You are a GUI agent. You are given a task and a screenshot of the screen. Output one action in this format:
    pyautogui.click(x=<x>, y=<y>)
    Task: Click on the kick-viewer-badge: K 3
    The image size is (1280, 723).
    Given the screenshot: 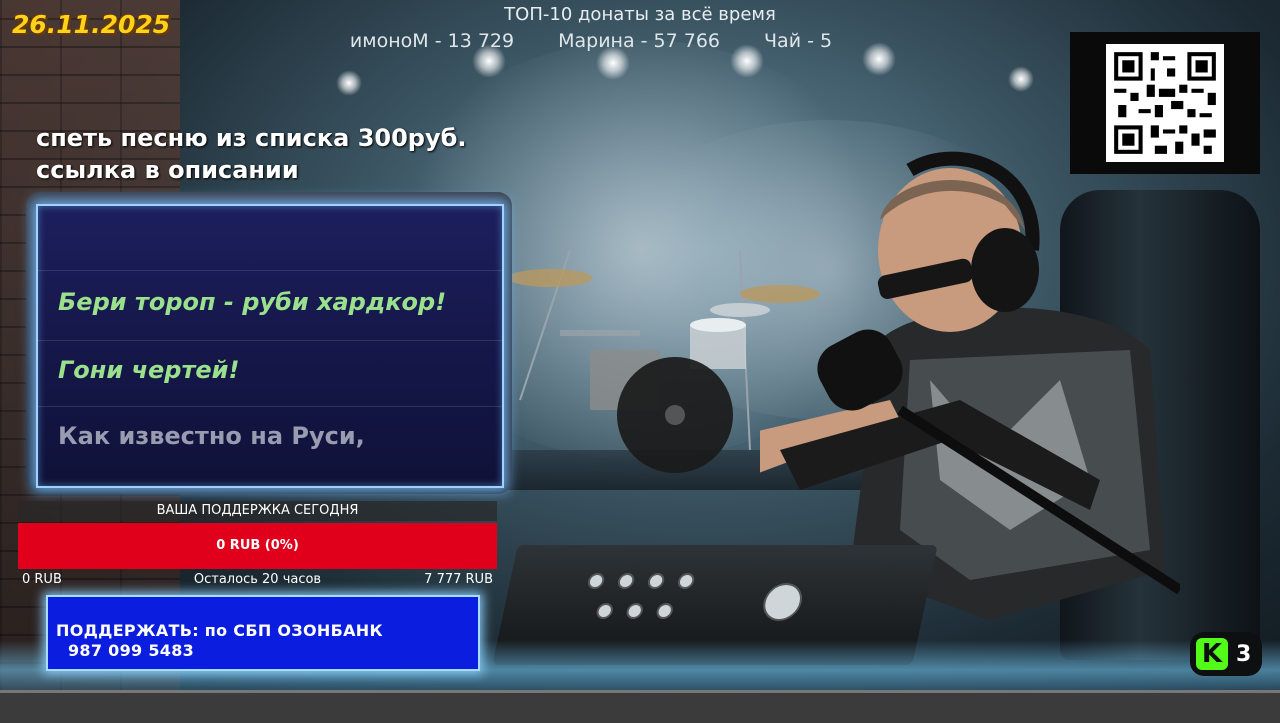 What is the action you would take?
    pyautogui.click(x=1226, y=654)
    